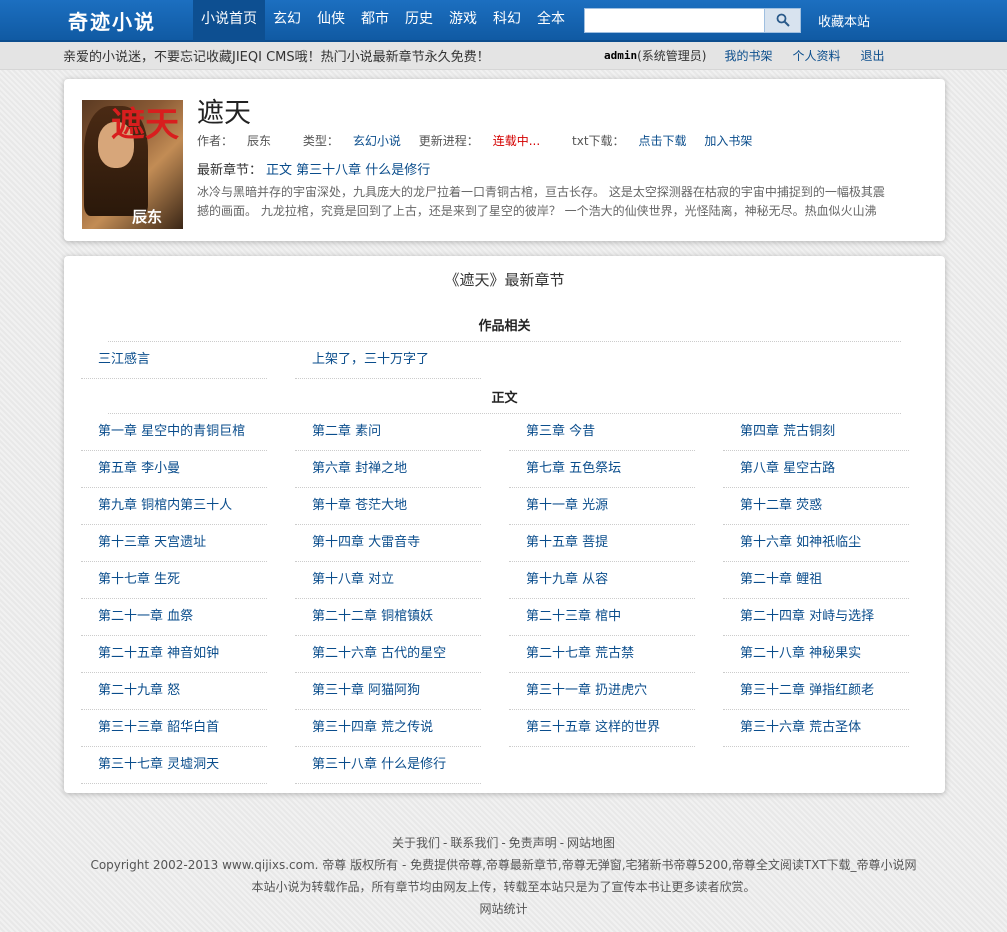 This screenshot has height=932, width=1007. What do you see at coordinates (165, 505) in the screenshot?
I see `chapter-link: 第九章 铜棺内第三十人` at bounding box center [165, 505].